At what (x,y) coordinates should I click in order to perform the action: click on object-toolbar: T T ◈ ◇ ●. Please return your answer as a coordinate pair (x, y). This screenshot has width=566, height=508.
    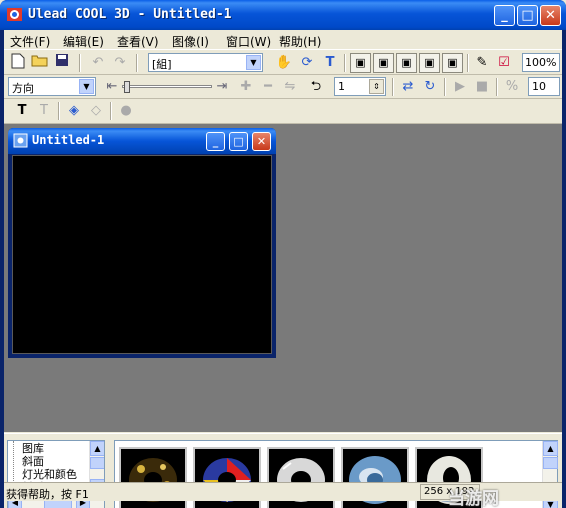
    Looking at the image, I should click on (283, 111).